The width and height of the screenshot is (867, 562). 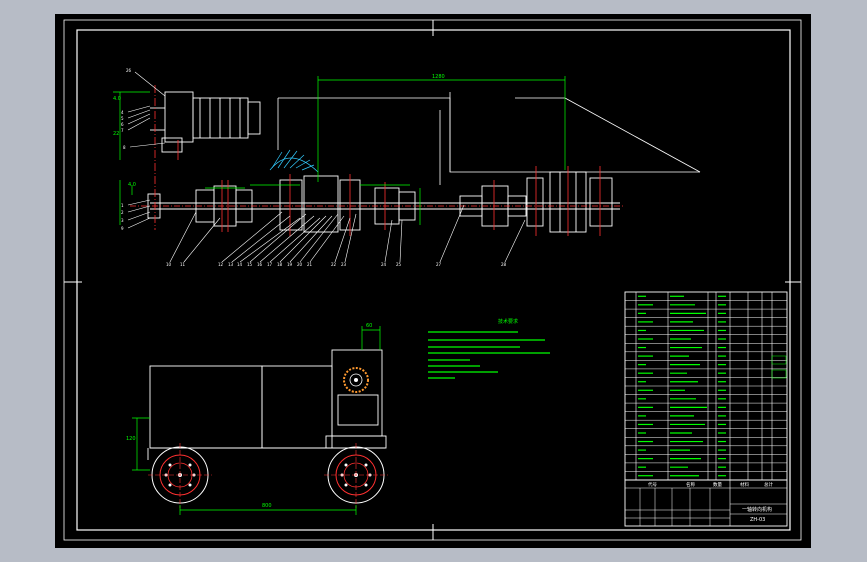 I want to click on dim-shaft: 4.0, so click(x=132, y=185).